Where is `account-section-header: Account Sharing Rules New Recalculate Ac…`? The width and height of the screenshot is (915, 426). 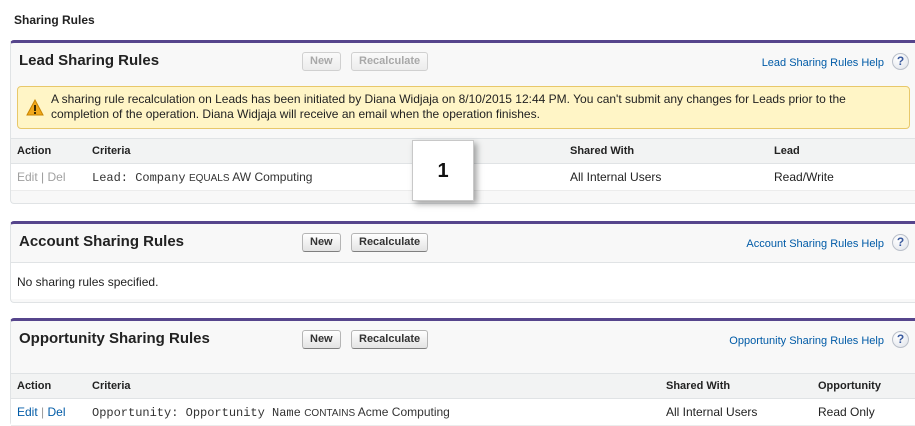 account-section-header: Account Sharing Rules New Recalculate Ac… is located at coordinates (463, 243).